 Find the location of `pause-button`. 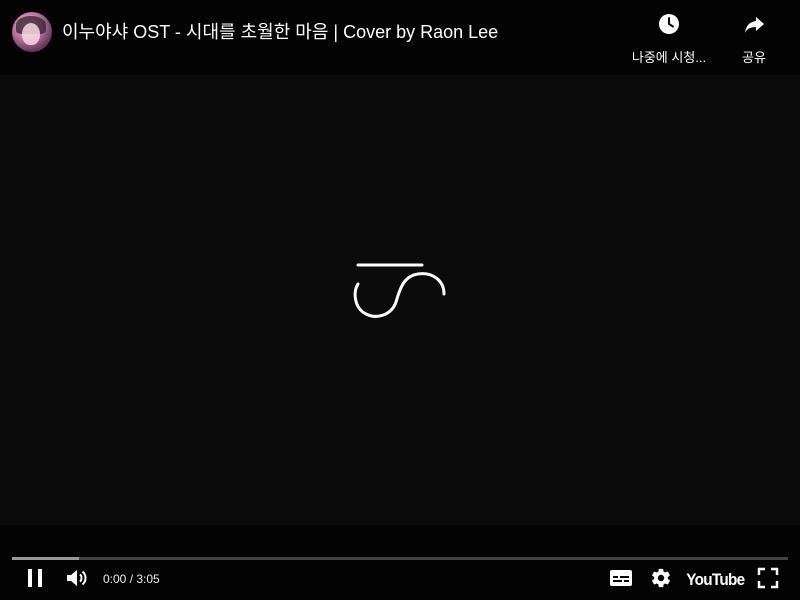

pause-button is located at coordinates (35, 580).